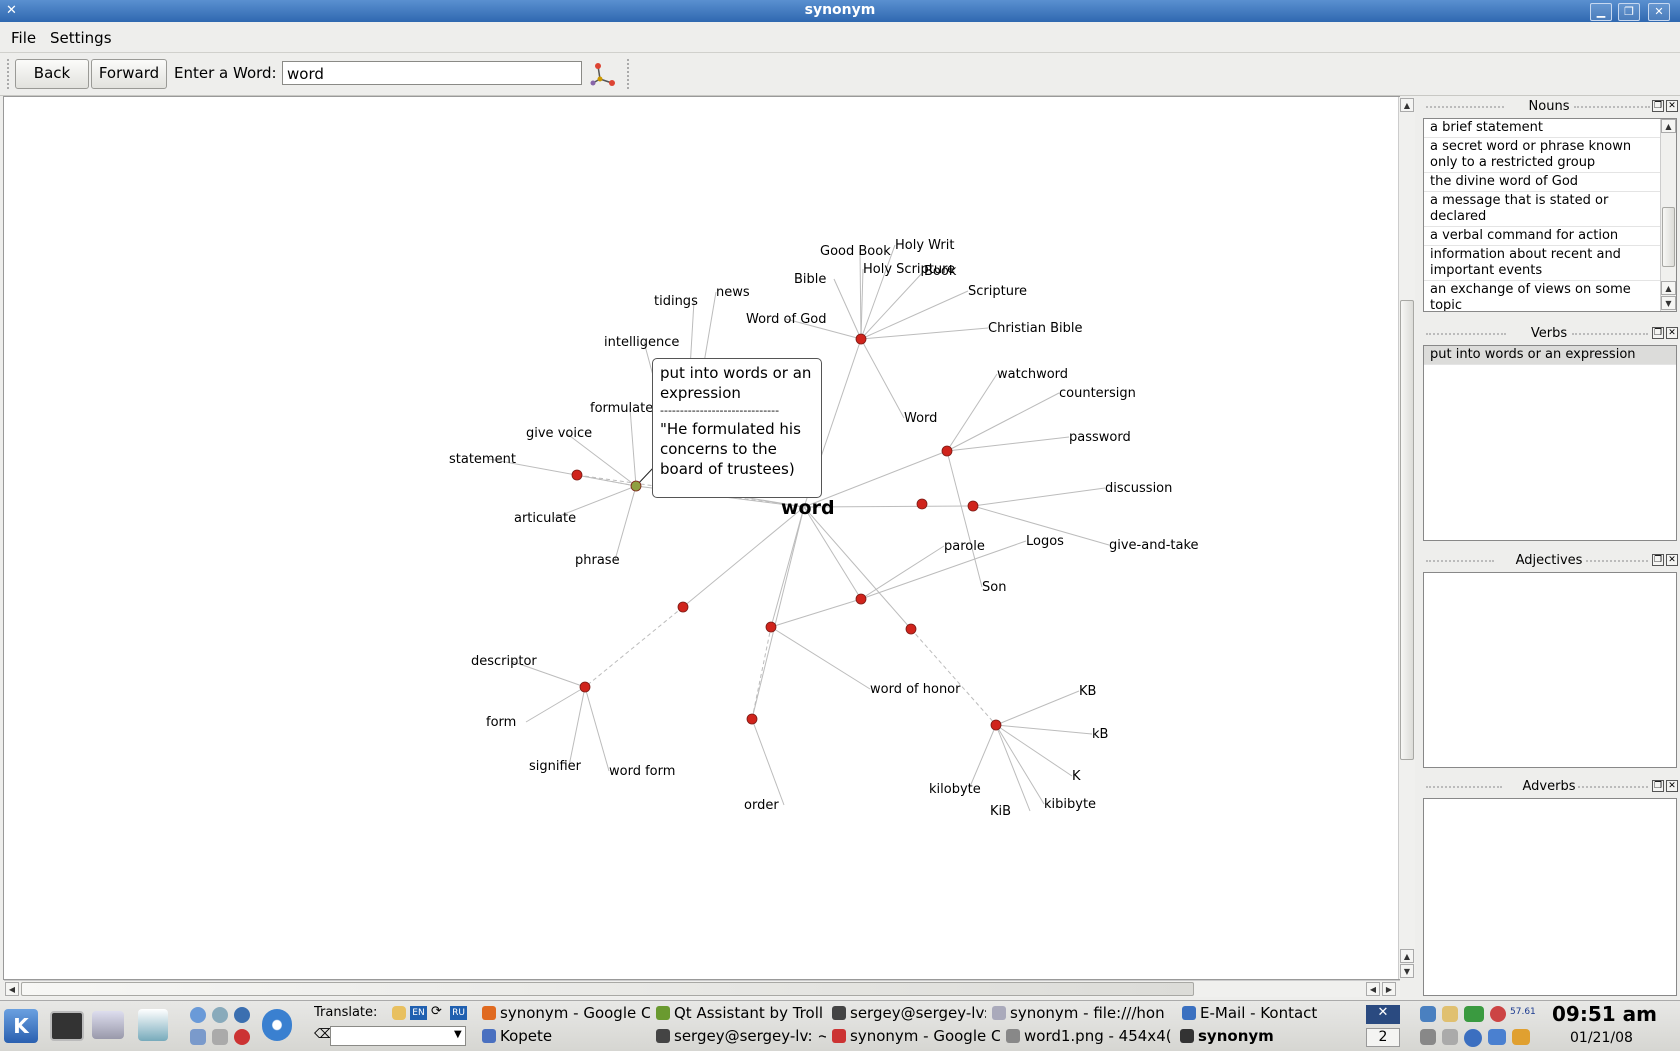 Image resolution: width=1680 pixels, height=1051 pixels. I want to click on back-button: Back, so click(52, 74).